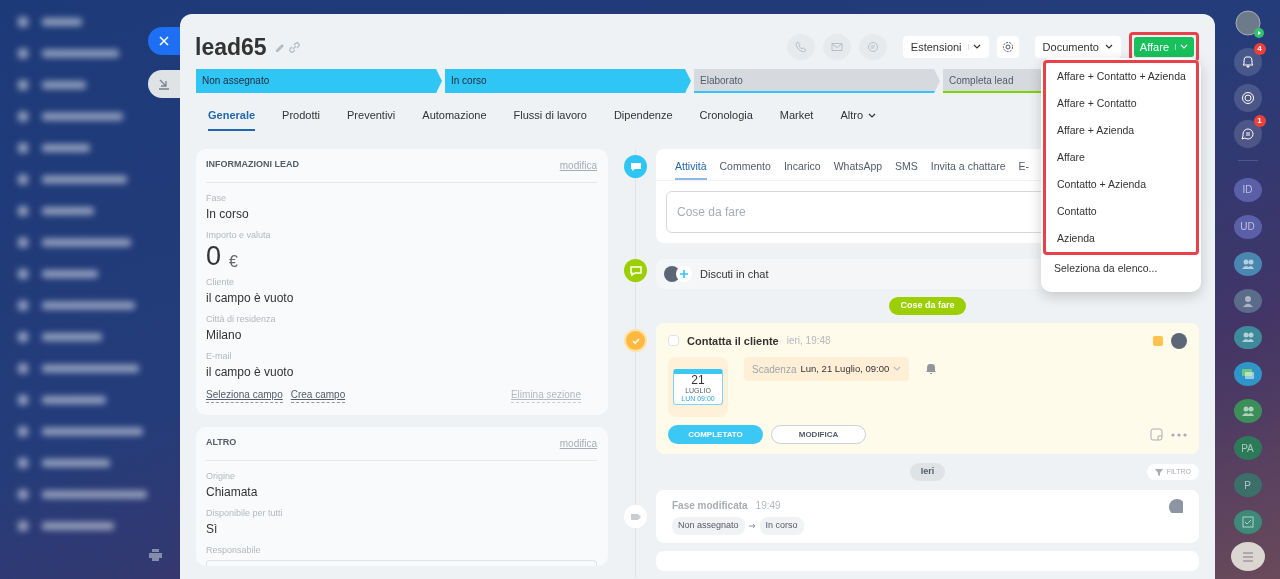  I want to click on settings-button, so click(1007, 47).